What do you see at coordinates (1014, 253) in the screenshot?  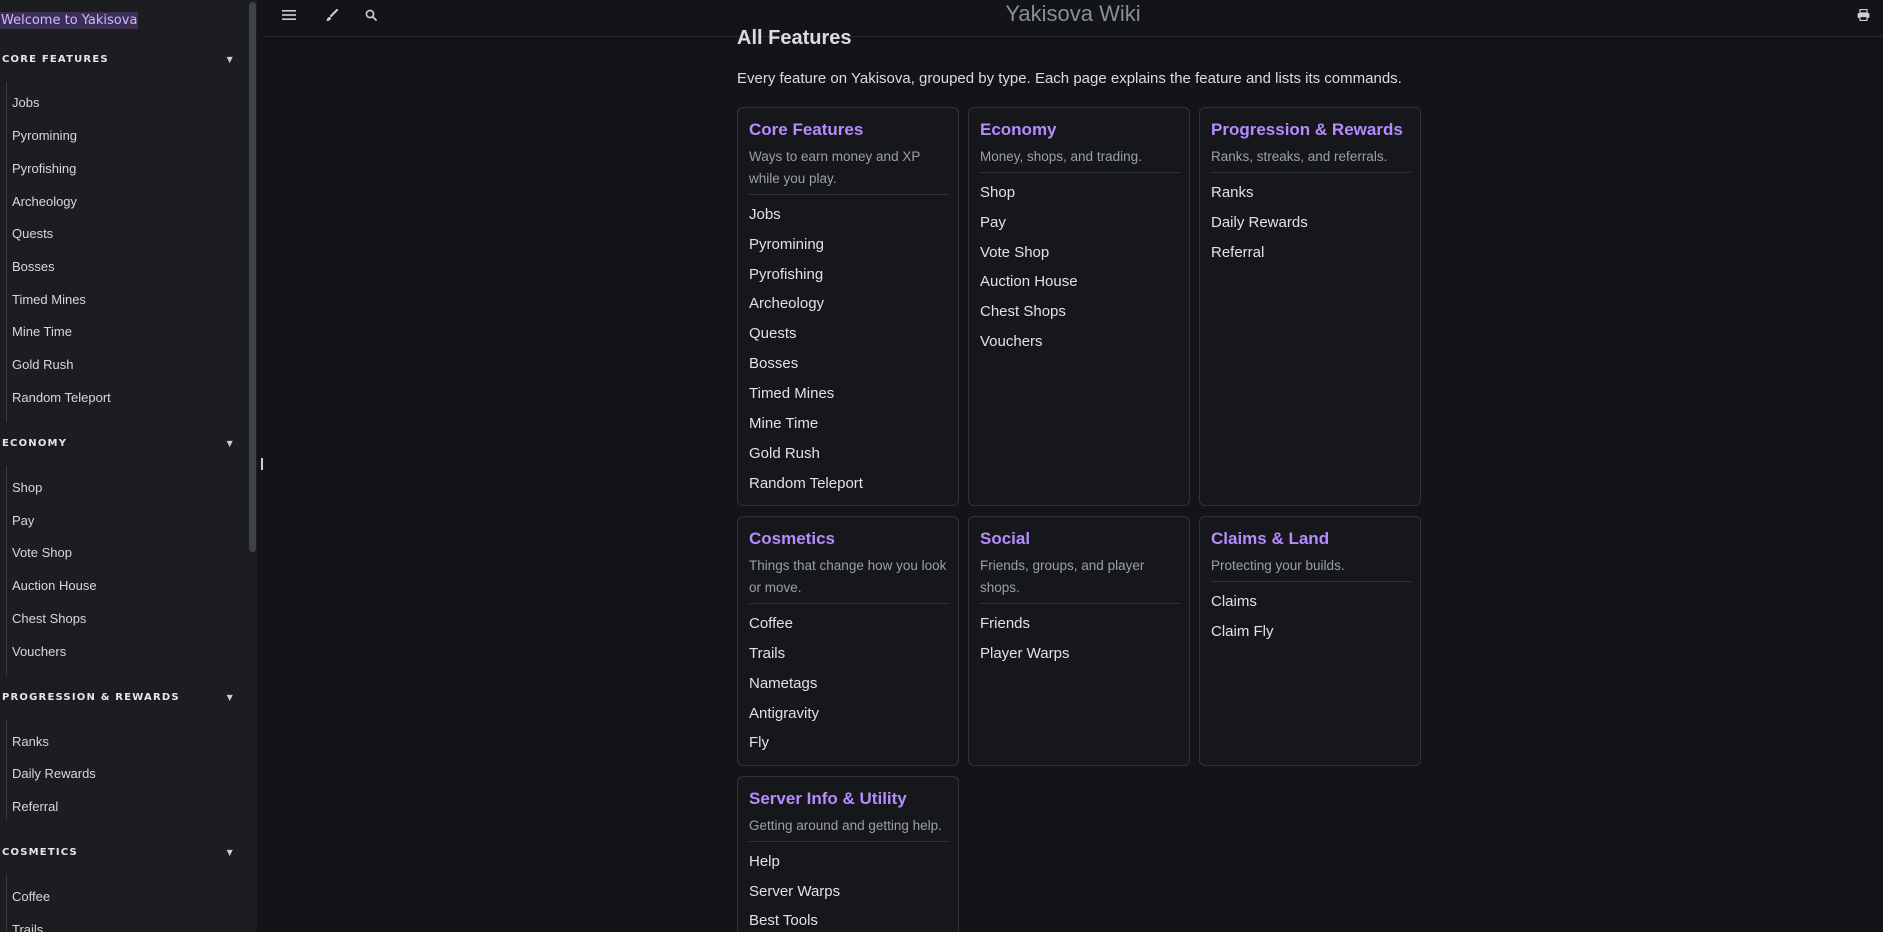 I see `card-link-vote-shop: Vote Shop` at bounding box center [1014, 253].